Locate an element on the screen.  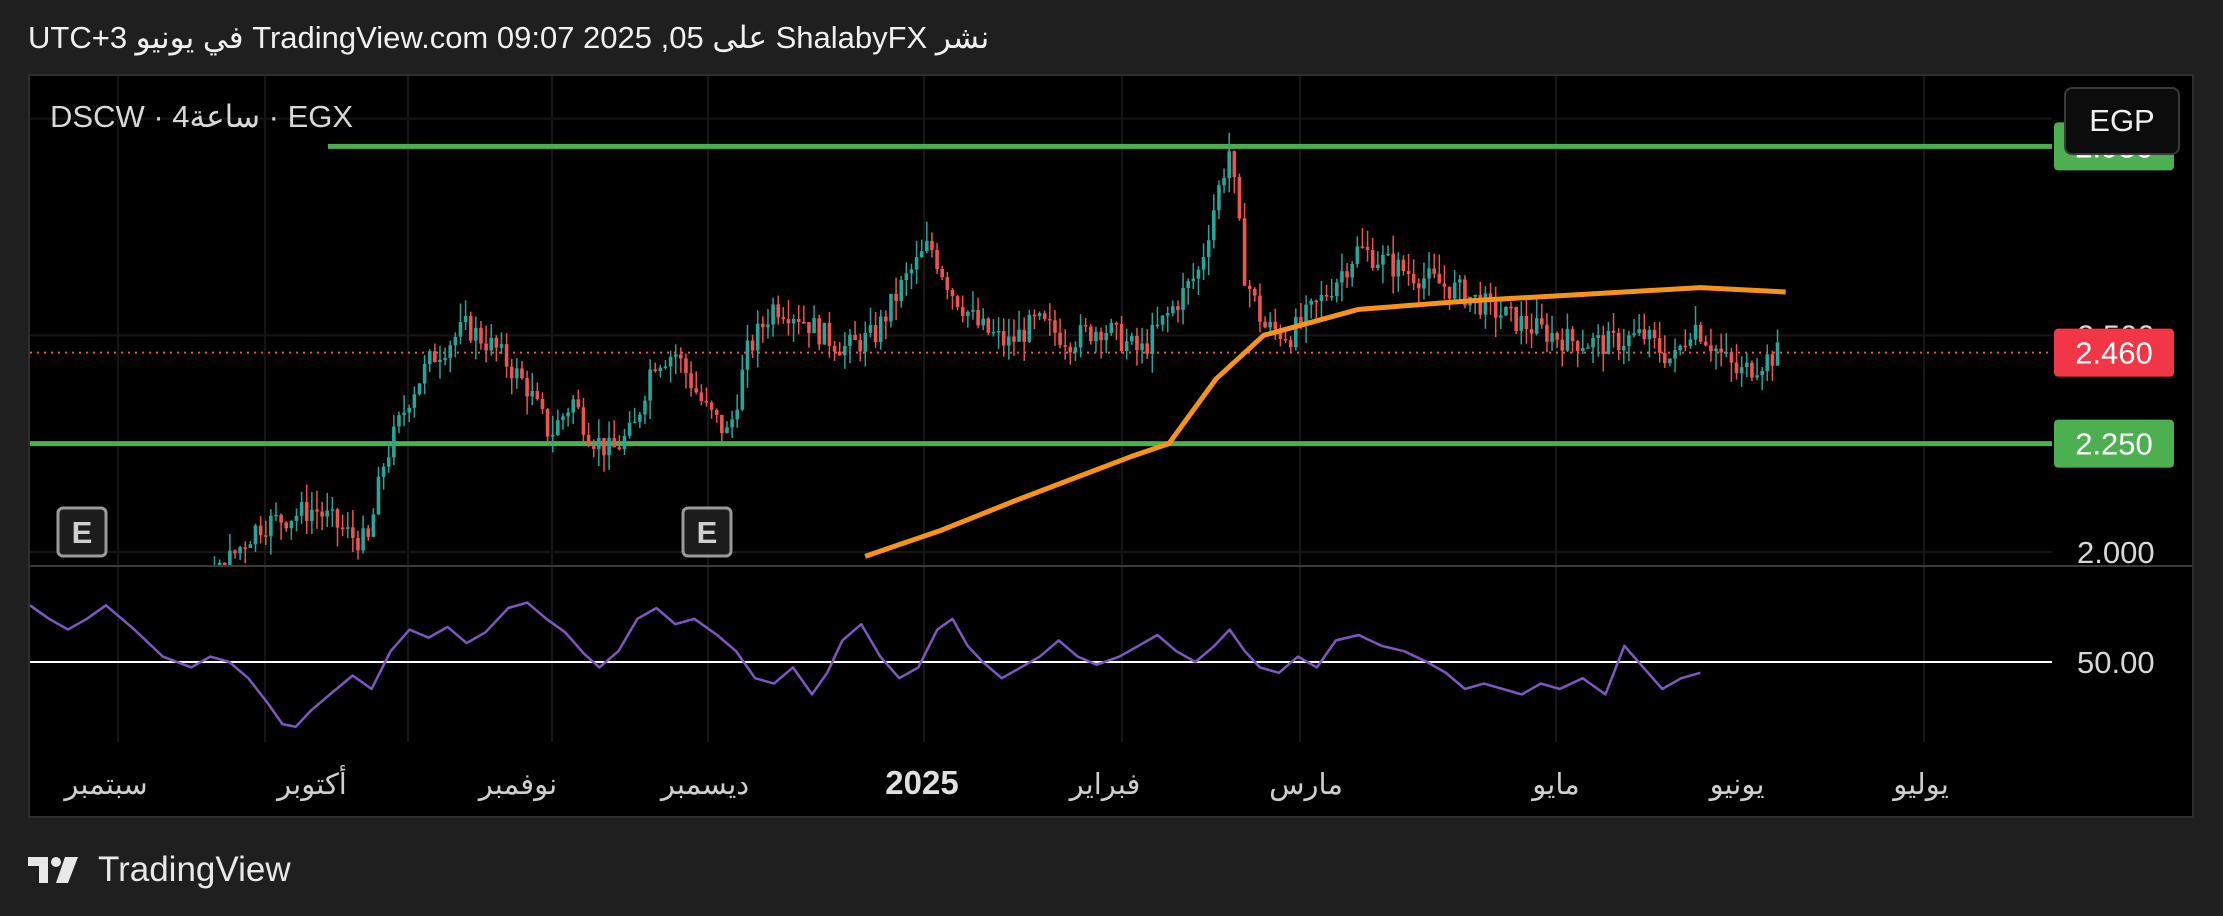
currency-button: EGP is located at coordinates (2122, 121).